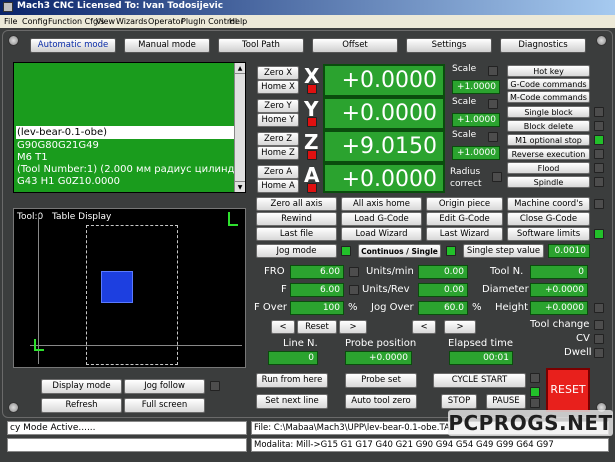 This screenshot has width=615, height=462. Describe the element at coordinates (503, 251) in the screenshot. I see `single-step-value-button: Single step value` at that location.